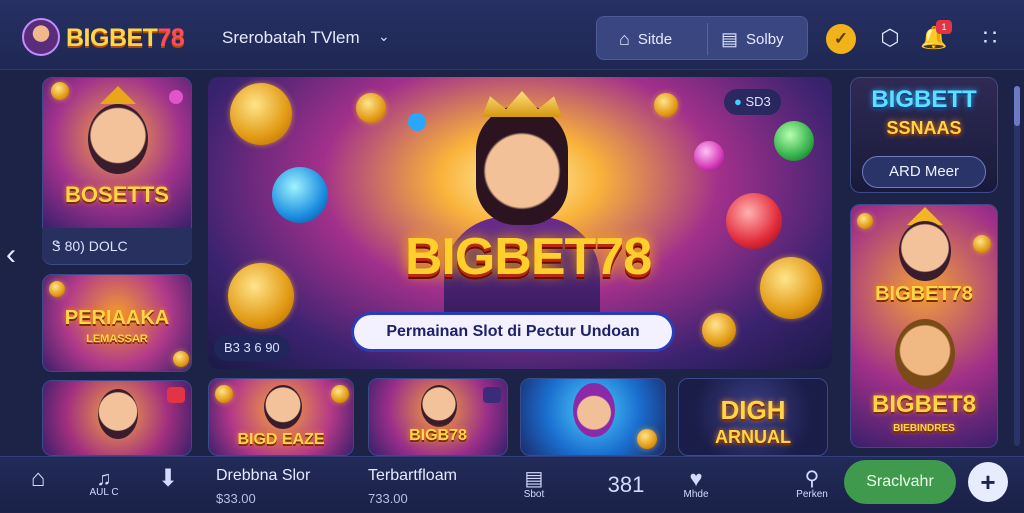  What do you see at coordinates (753, 410) in the screenshot?
I see `card-title: DIGH` at bounding box center [753, 410].